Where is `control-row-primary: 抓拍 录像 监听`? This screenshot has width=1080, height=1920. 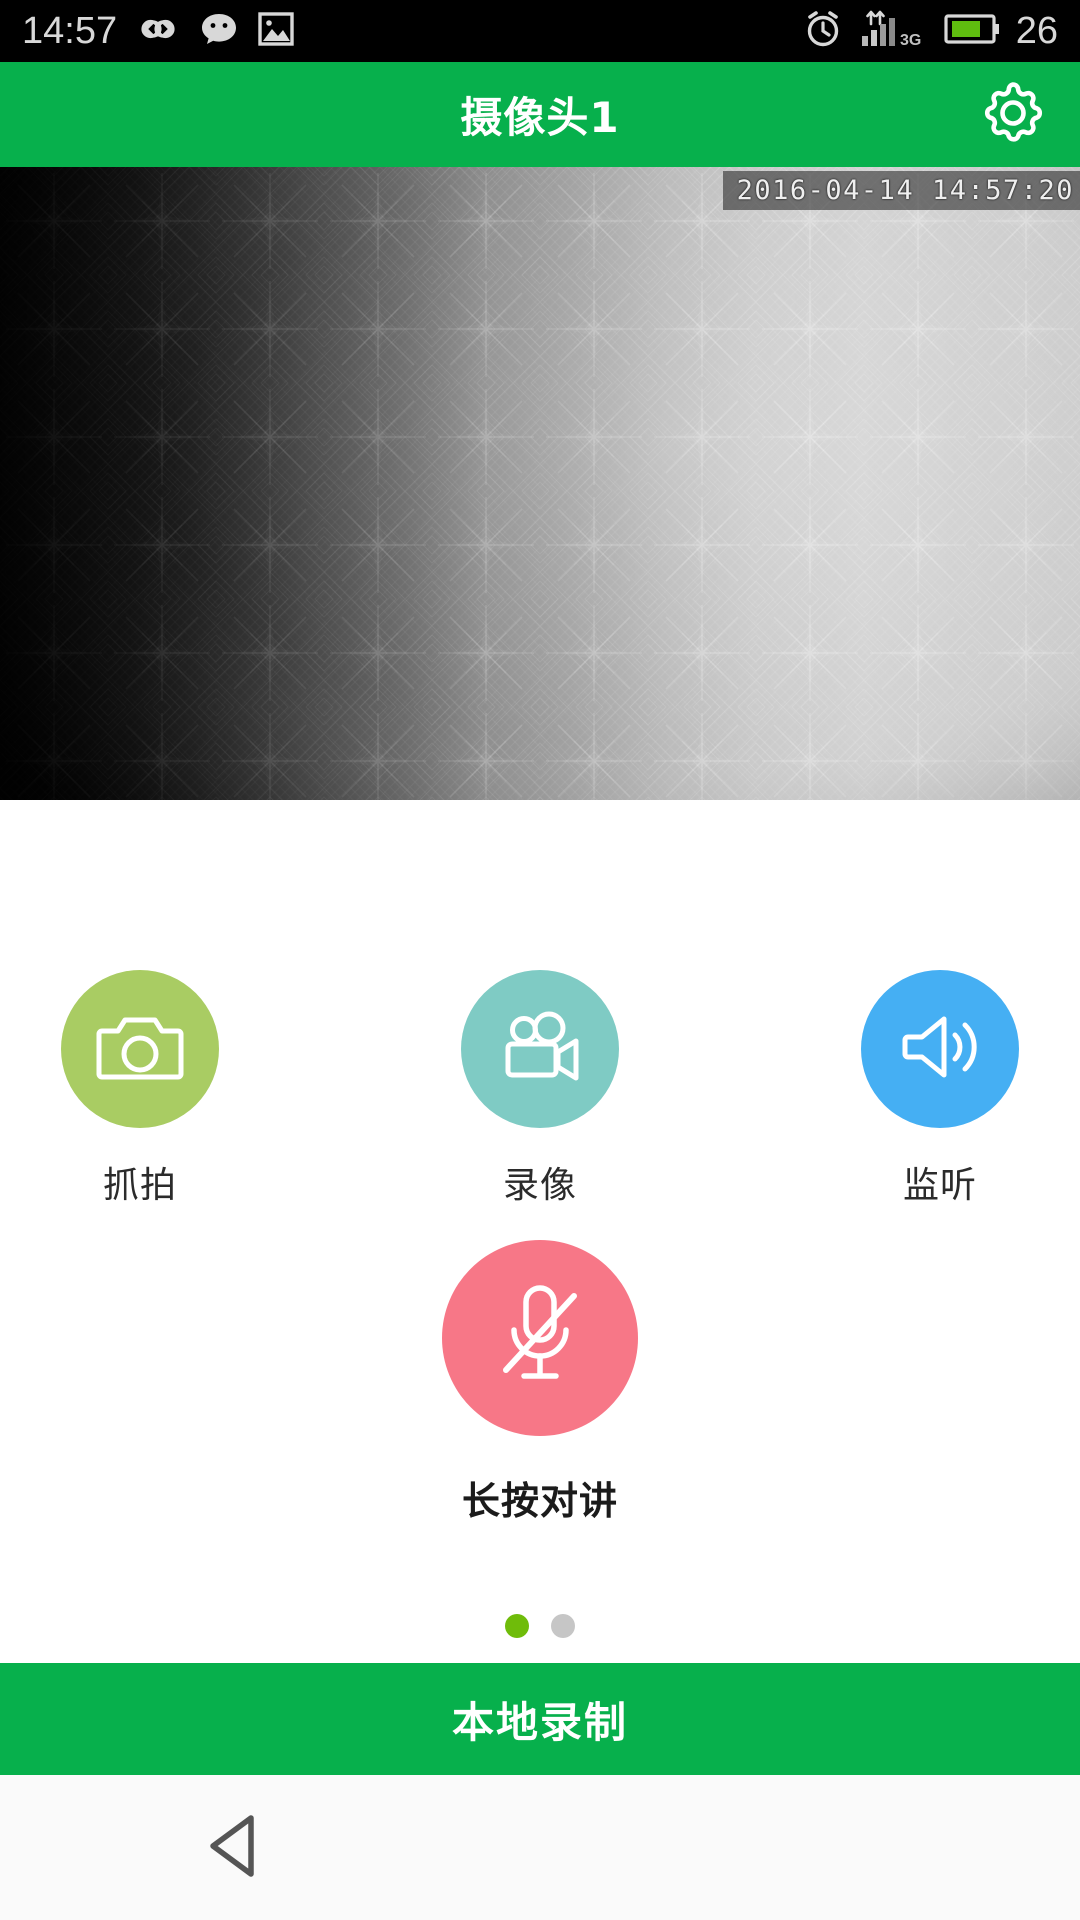
control-row-primary: 抓拍 录像 监听 is located at coordinates (540, 1089).